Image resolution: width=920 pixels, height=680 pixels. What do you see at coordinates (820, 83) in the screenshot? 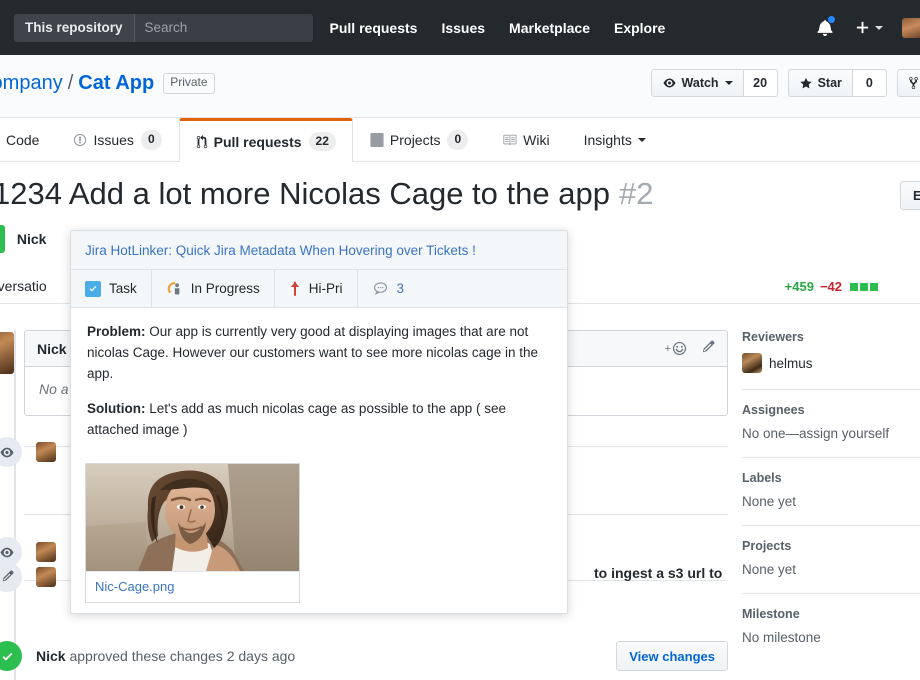
I see `star-button: Star` at bounding box center [820, 83].